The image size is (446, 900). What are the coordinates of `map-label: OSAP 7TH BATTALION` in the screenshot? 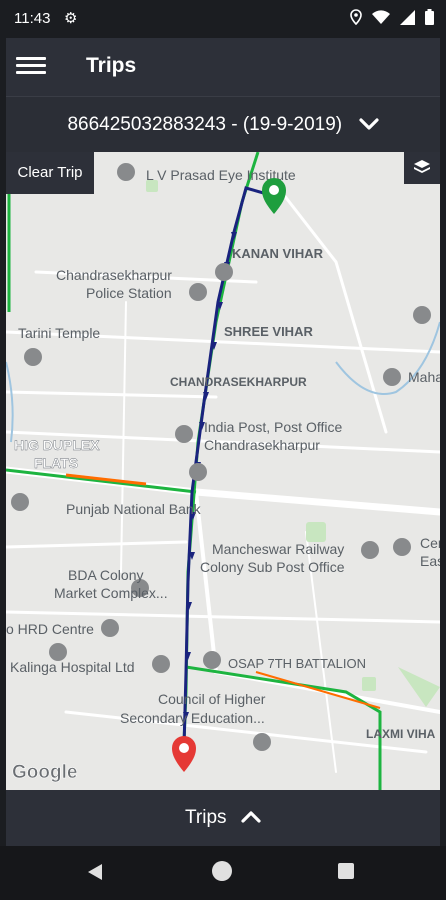 It's located at (297, 663).